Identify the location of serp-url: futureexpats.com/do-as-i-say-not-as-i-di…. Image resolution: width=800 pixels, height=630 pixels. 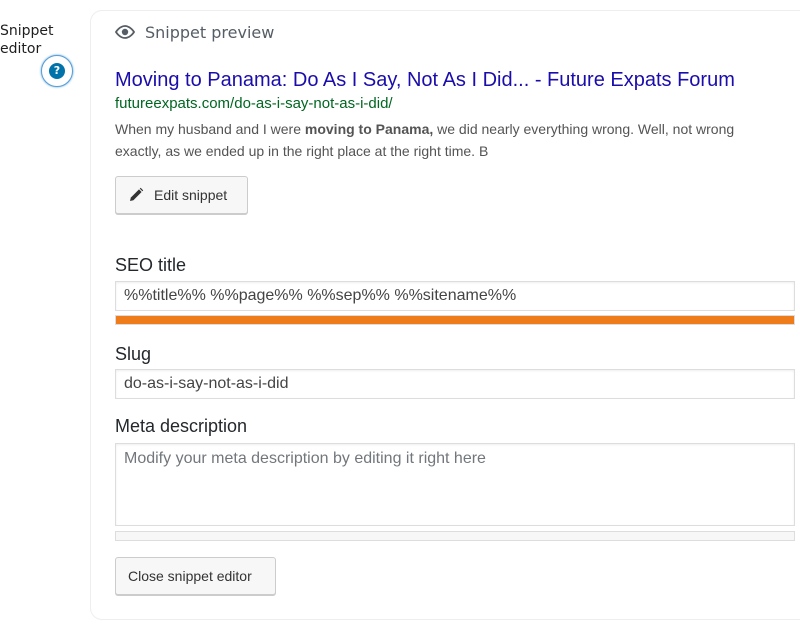
(254, 103).